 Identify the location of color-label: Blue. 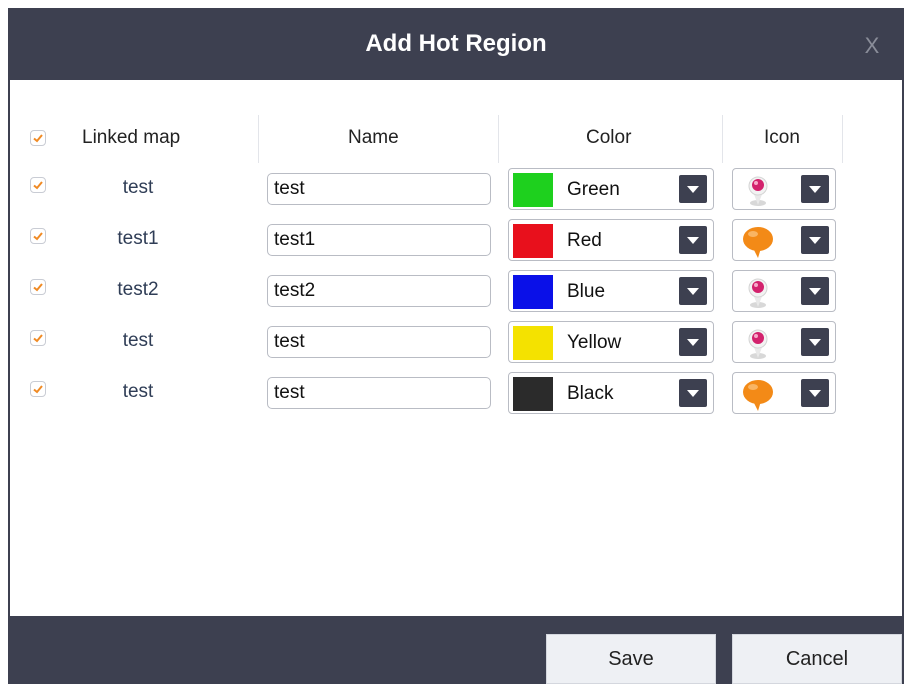
(586, 291).